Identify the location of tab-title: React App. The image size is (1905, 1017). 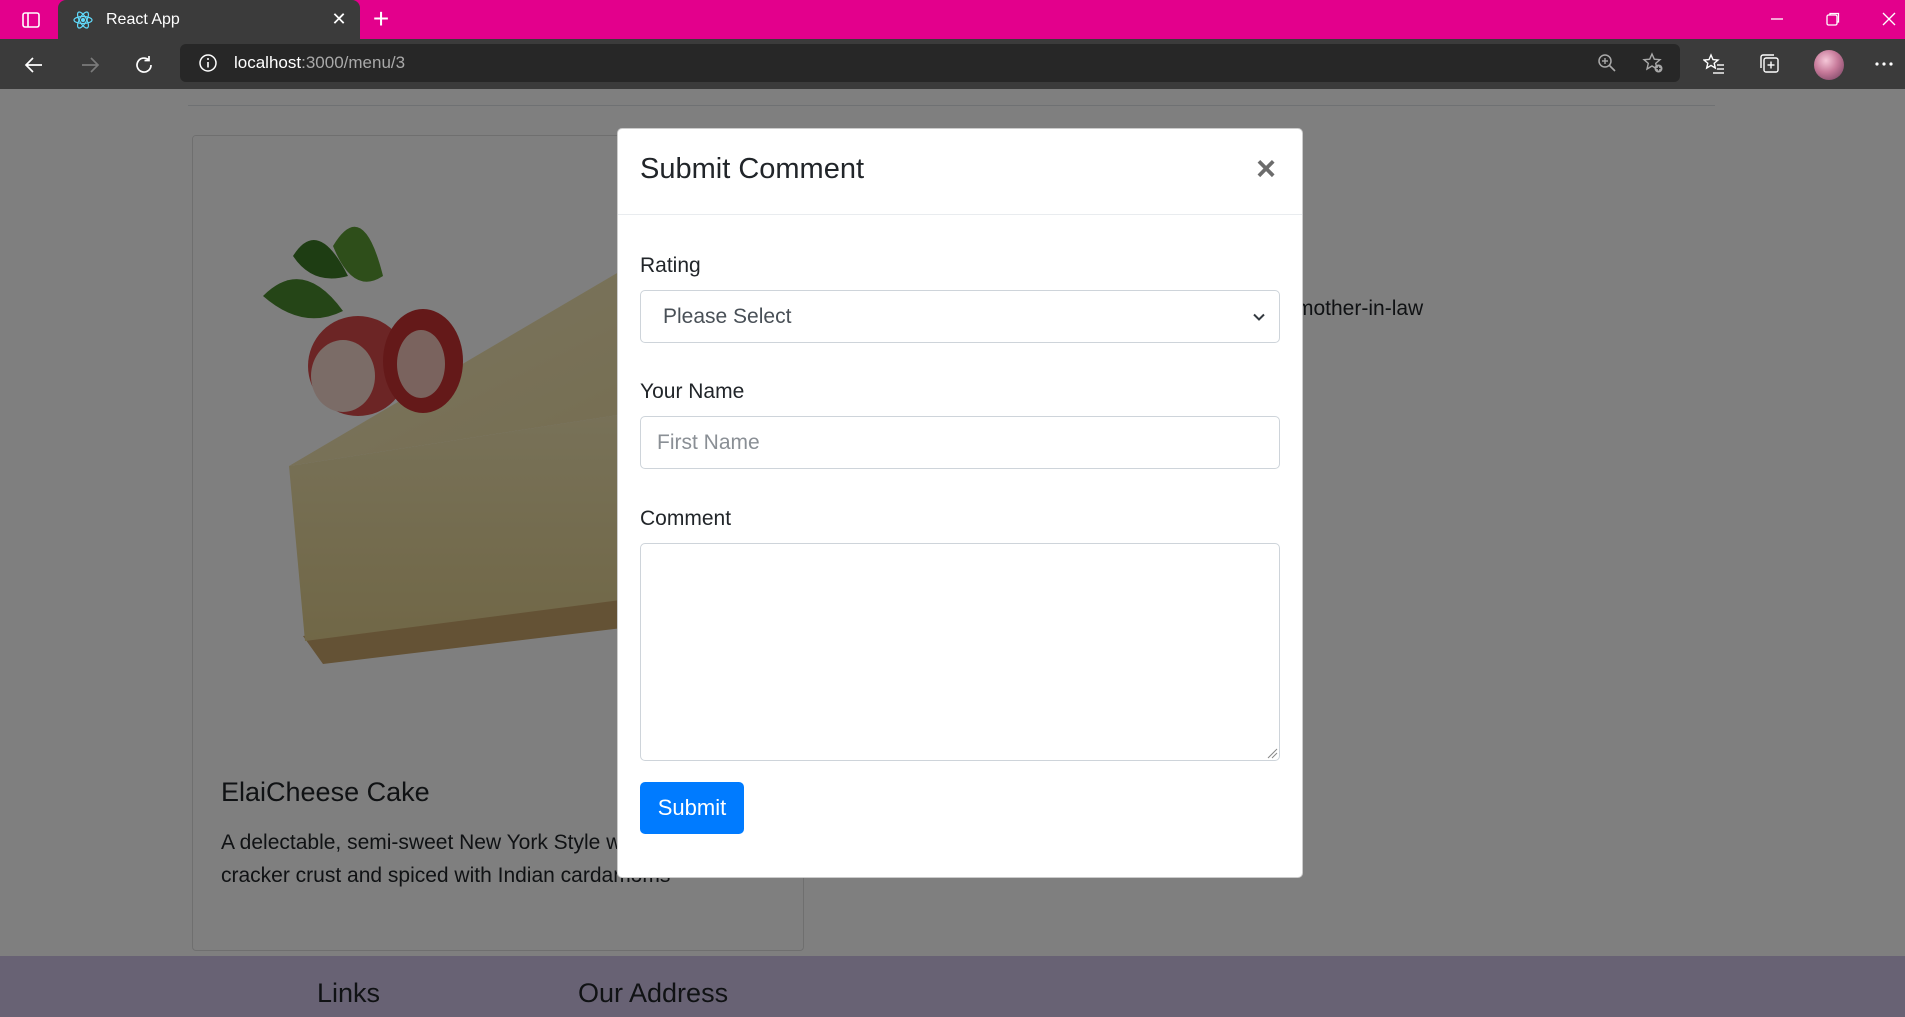
(143, 19).